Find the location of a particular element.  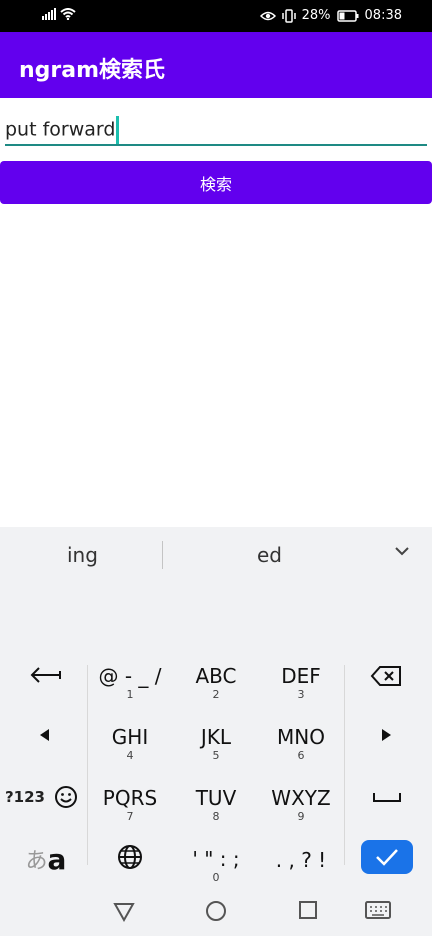

search-button-label: 検索 is located at coordinates (215, 184).